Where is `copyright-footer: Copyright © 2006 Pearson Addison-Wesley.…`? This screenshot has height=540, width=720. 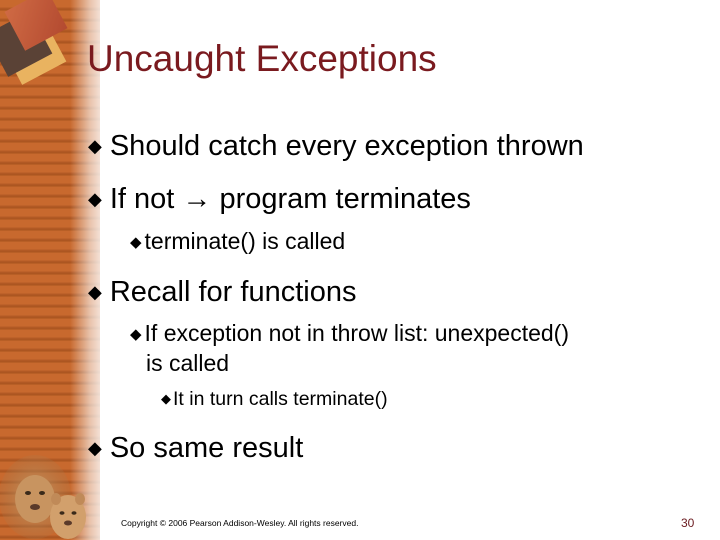 copyright-footer: Copyright © 2006 Pearson Addison-Wesley.… is located at coordinates (240, 523).